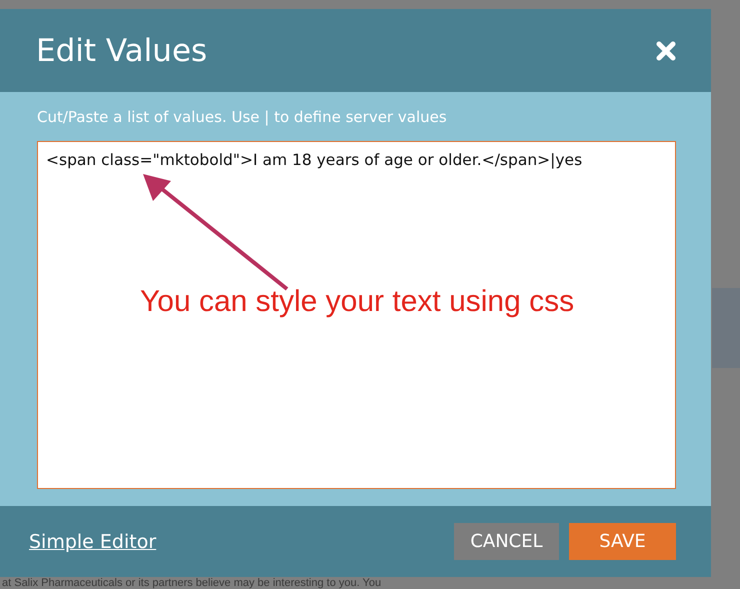 This screenshot has width=740, height=589. Describe the element at coordinates (506, 541) in the screenshot. I see `cancel-button: CANCEL` at that location.